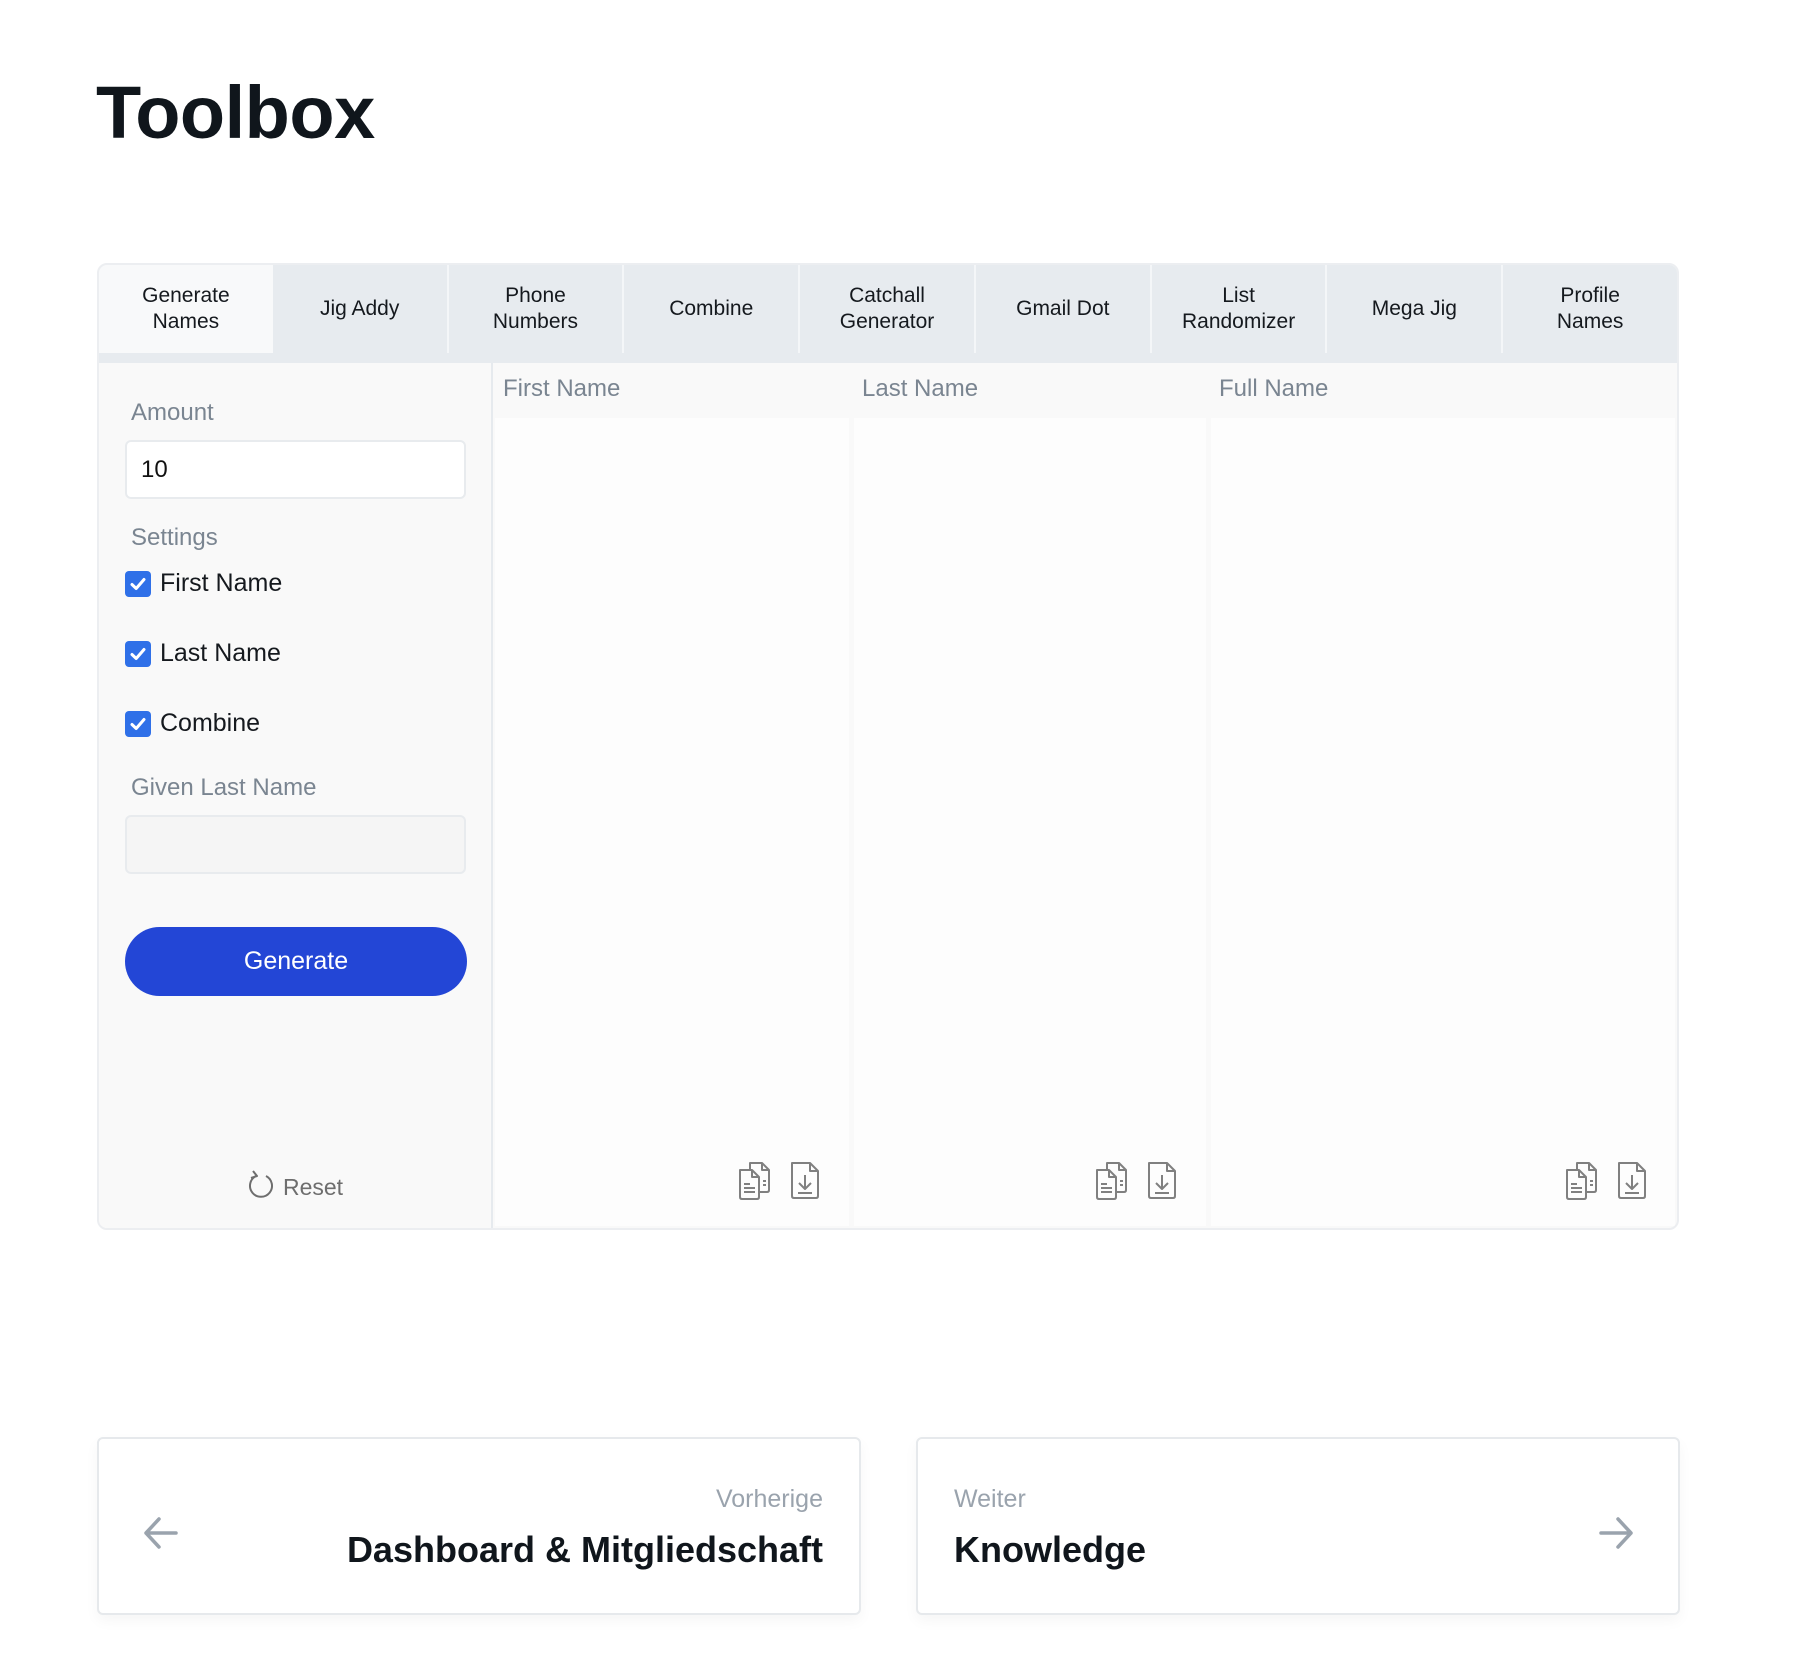 Image resolution: width=1800 pixels, height=1680 pixels. Describe the element at coordinates (161, 1535) in the screenshot. I see `arrow-left-icon` at that location.